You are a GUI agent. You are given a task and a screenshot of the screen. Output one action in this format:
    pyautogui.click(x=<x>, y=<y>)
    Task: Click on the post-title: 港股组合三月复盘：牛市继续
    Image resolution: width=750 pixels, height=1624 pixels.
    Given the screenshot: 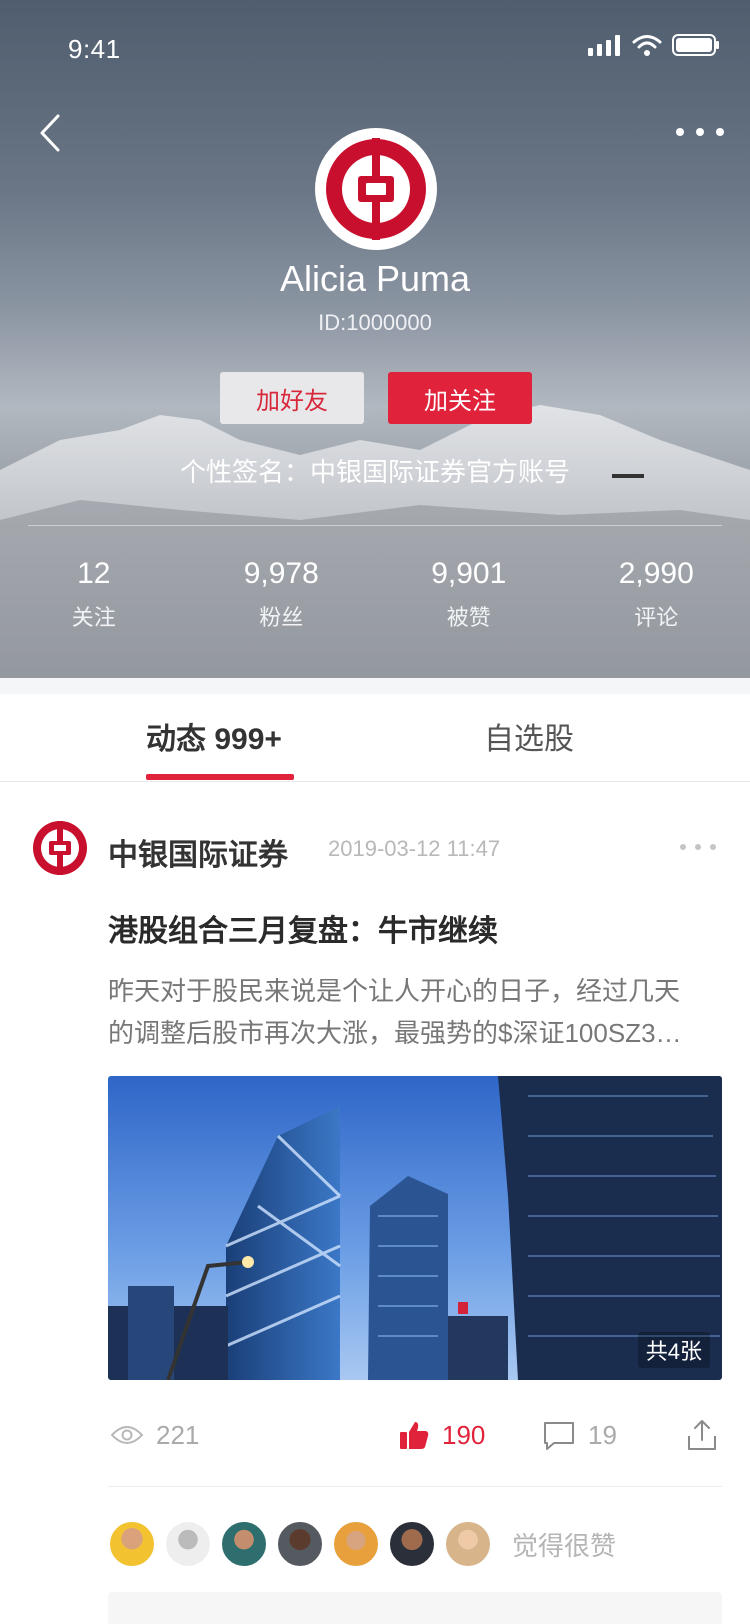 What is the action you would take?
    pyautogui.click(x=303, y=928)
    